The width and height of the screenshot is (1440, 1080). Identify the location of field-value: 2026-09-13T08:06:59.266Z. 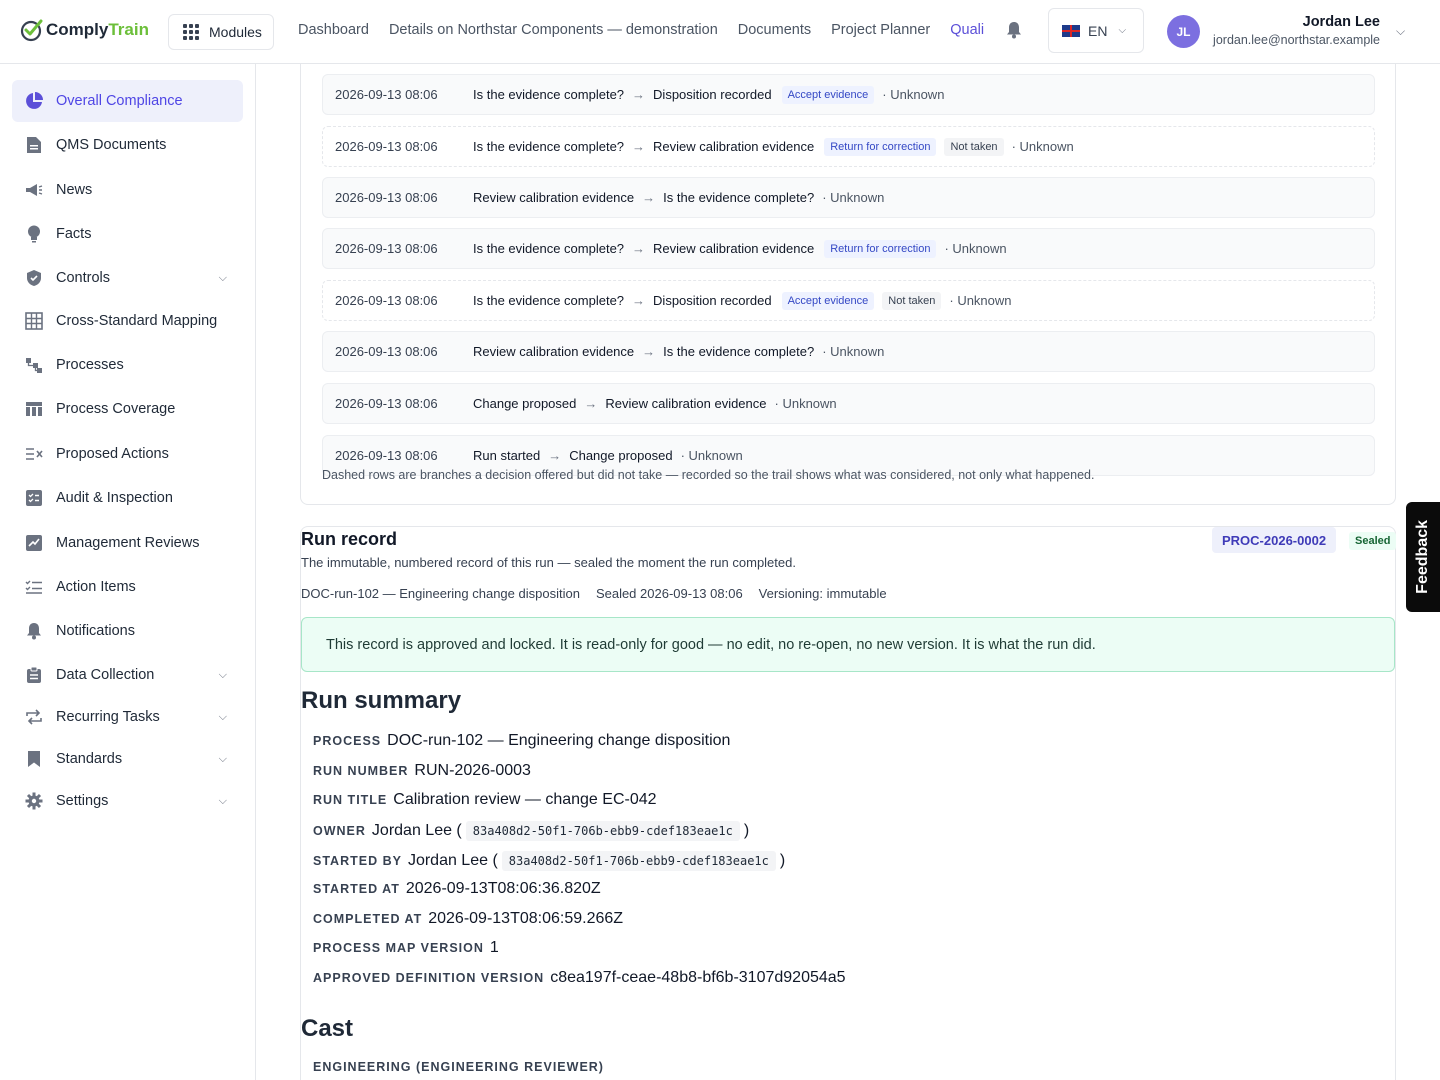
(526, 918).